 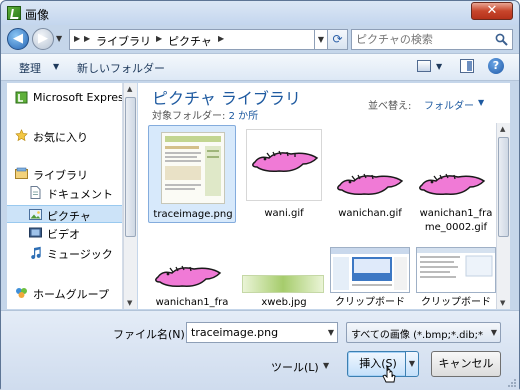 What do you see at coordinates (64, 293) in the screenshot?
I see `nav-item-homegroup: ホームグループ` at bounding box center [64, 293].